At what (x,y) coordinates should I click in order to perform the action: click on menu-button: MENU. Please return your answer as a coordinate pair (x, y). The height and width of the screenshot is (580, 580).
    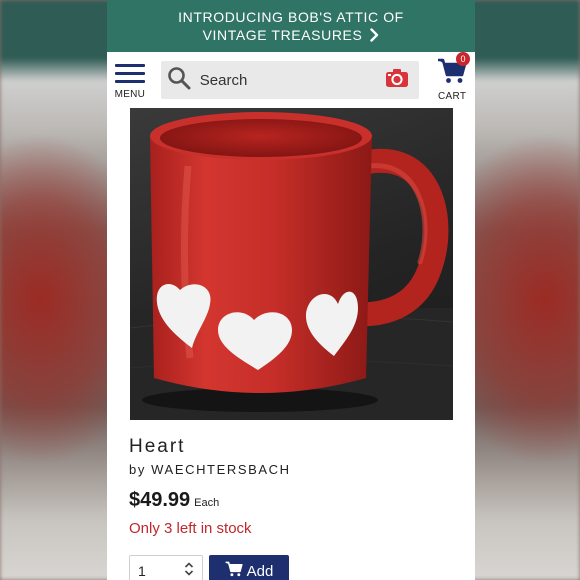
    Looking at the image, I should click on (130, 80).